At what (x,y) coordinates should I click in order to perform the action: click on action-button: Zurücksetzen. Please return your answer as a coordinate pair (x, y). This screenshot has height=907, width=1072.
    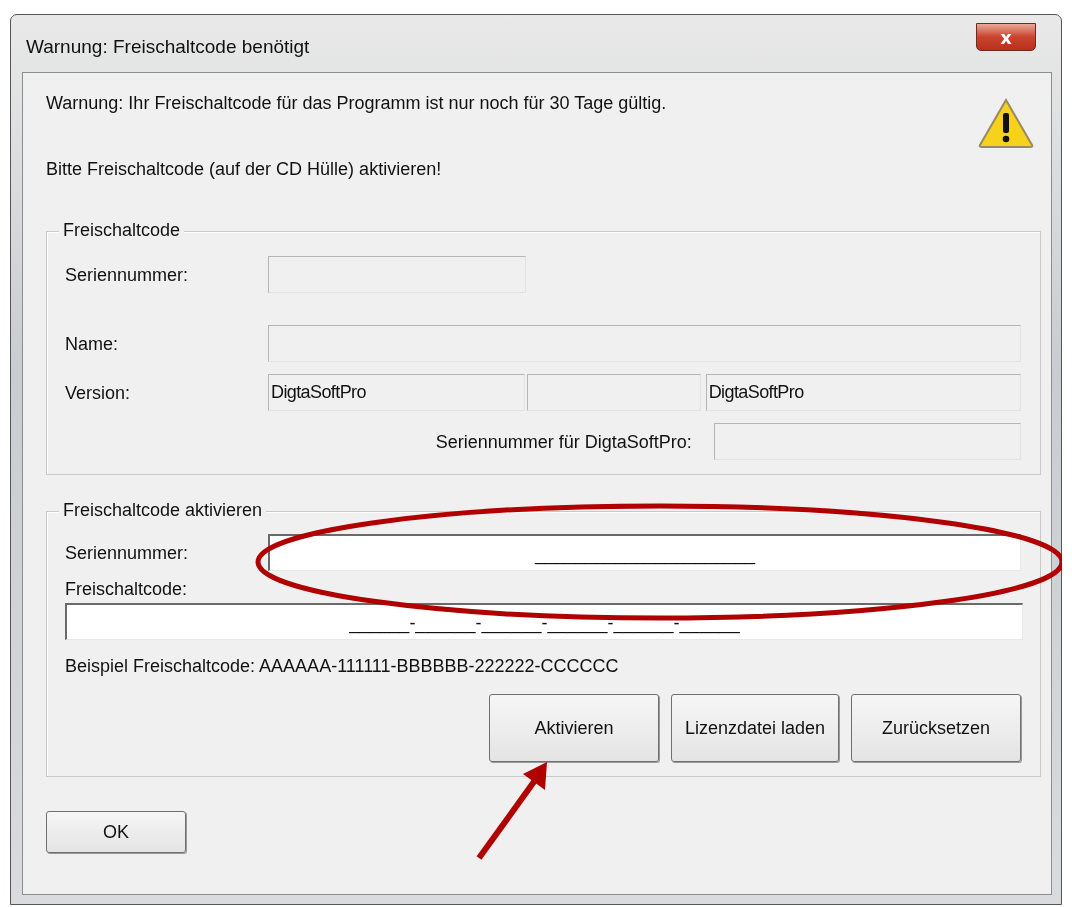
    Looking at the image, I should click on (936, 728).